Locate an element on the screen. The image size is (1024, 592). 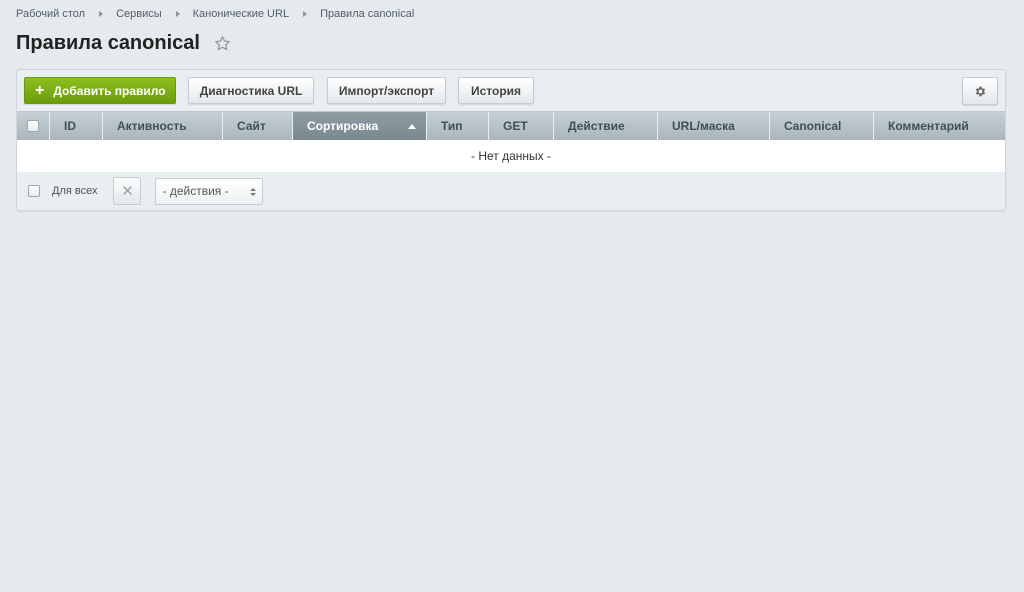
select-arrows-icon is located at coordinates (253, 191).